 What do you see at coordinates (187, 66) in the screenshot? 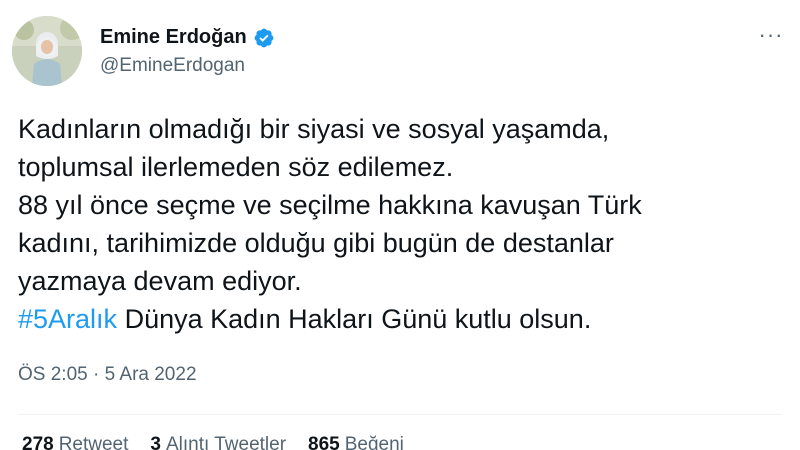
I see `handle: @EmineErdogan` at bounding box center [187, 66].